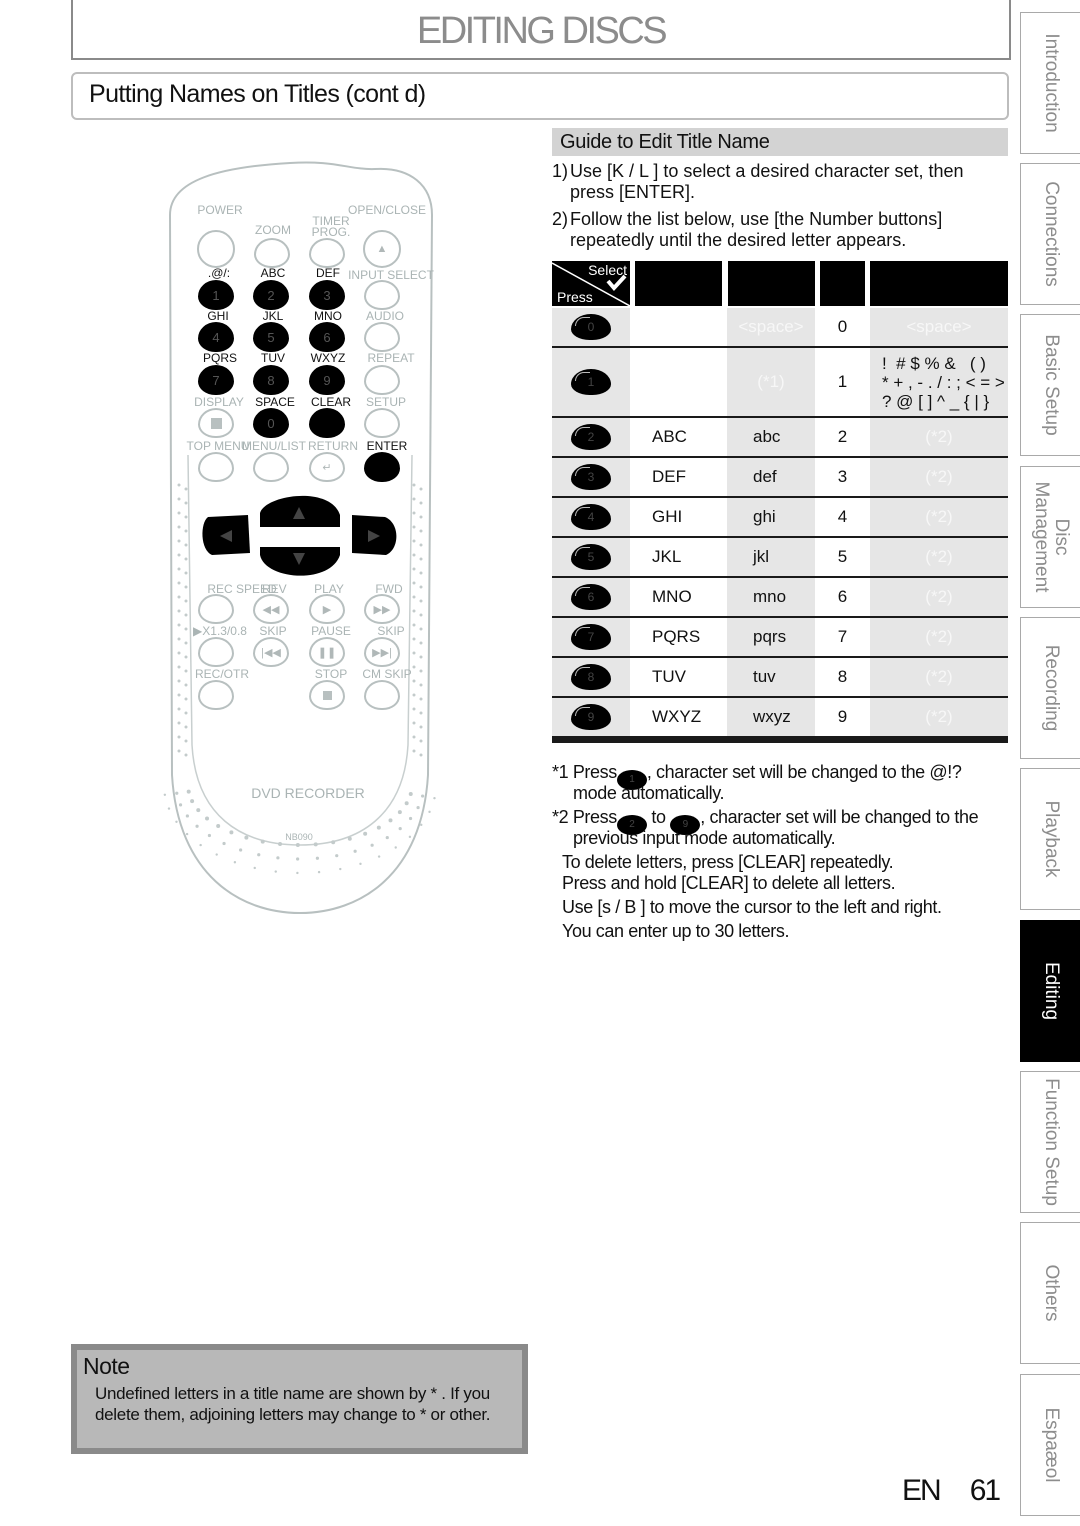 The width and height of the screenshot is (1080, 1526). Describe the element at coordinates (382, 652) in the screenshot. I see `skip-fwd-button: ▶▶|` at that location.